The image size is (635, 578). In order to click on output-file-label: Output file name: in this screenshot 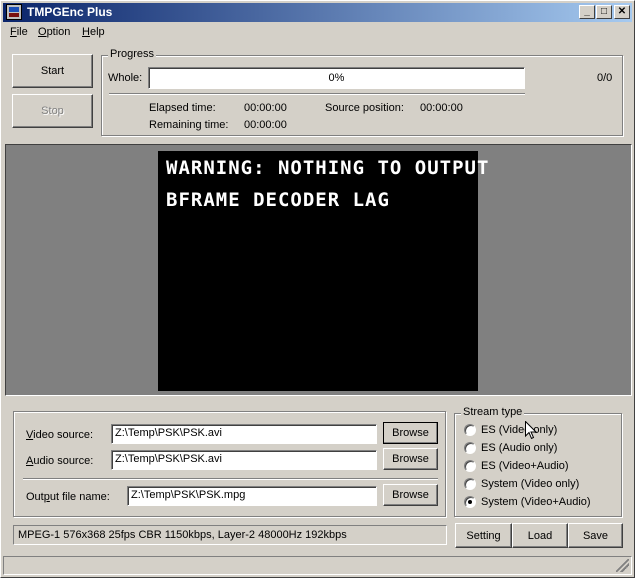, I will do `click(68, 497)`.